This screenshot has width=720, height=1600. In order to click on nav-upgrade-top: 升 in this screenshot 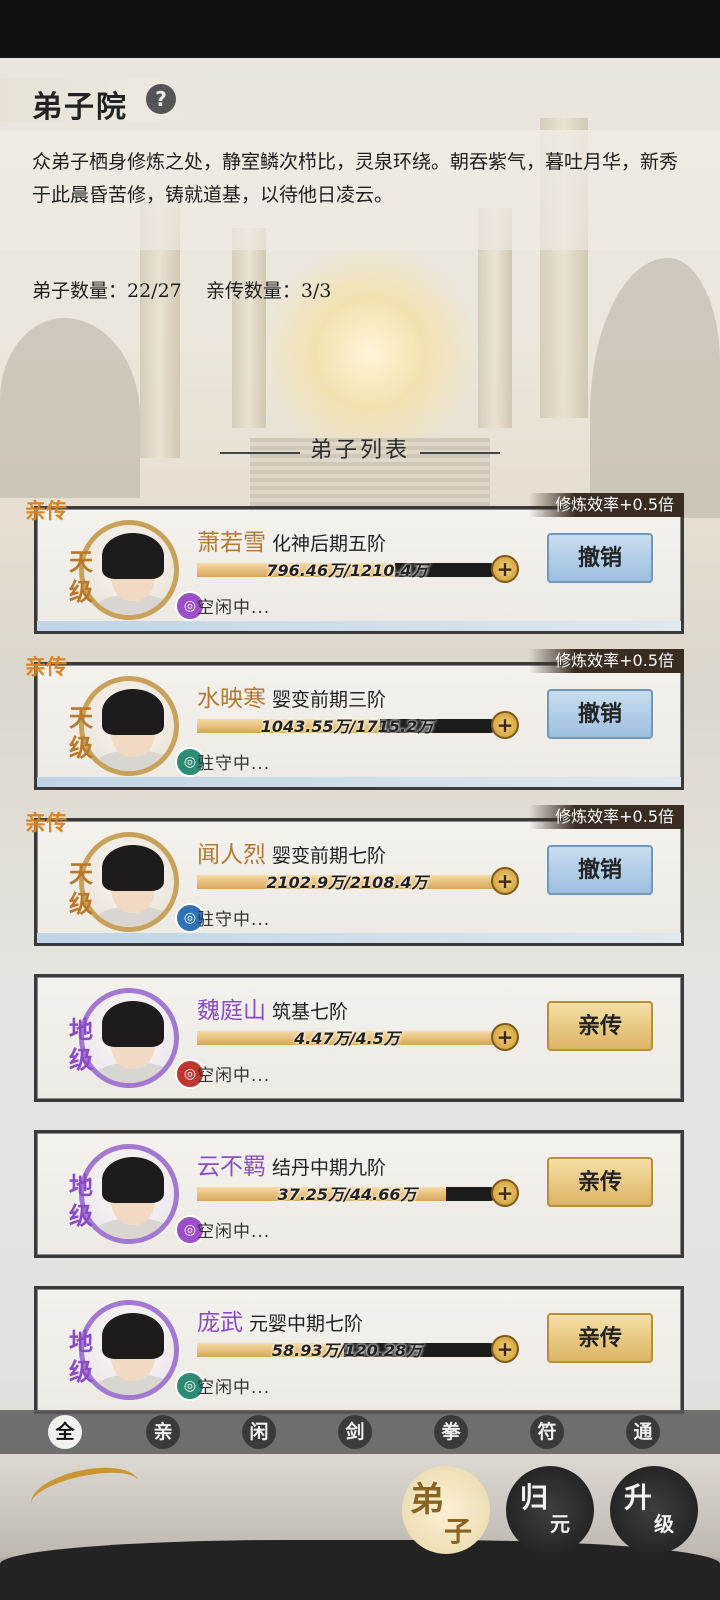, I will do `click(638, 1497)`.